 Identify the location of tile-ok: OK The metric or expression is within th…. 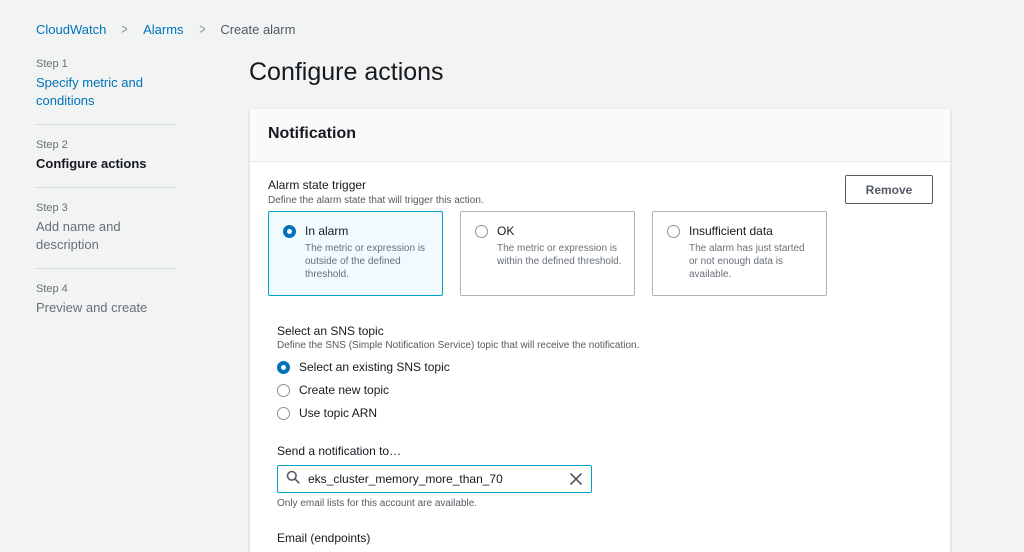
(547, 253).